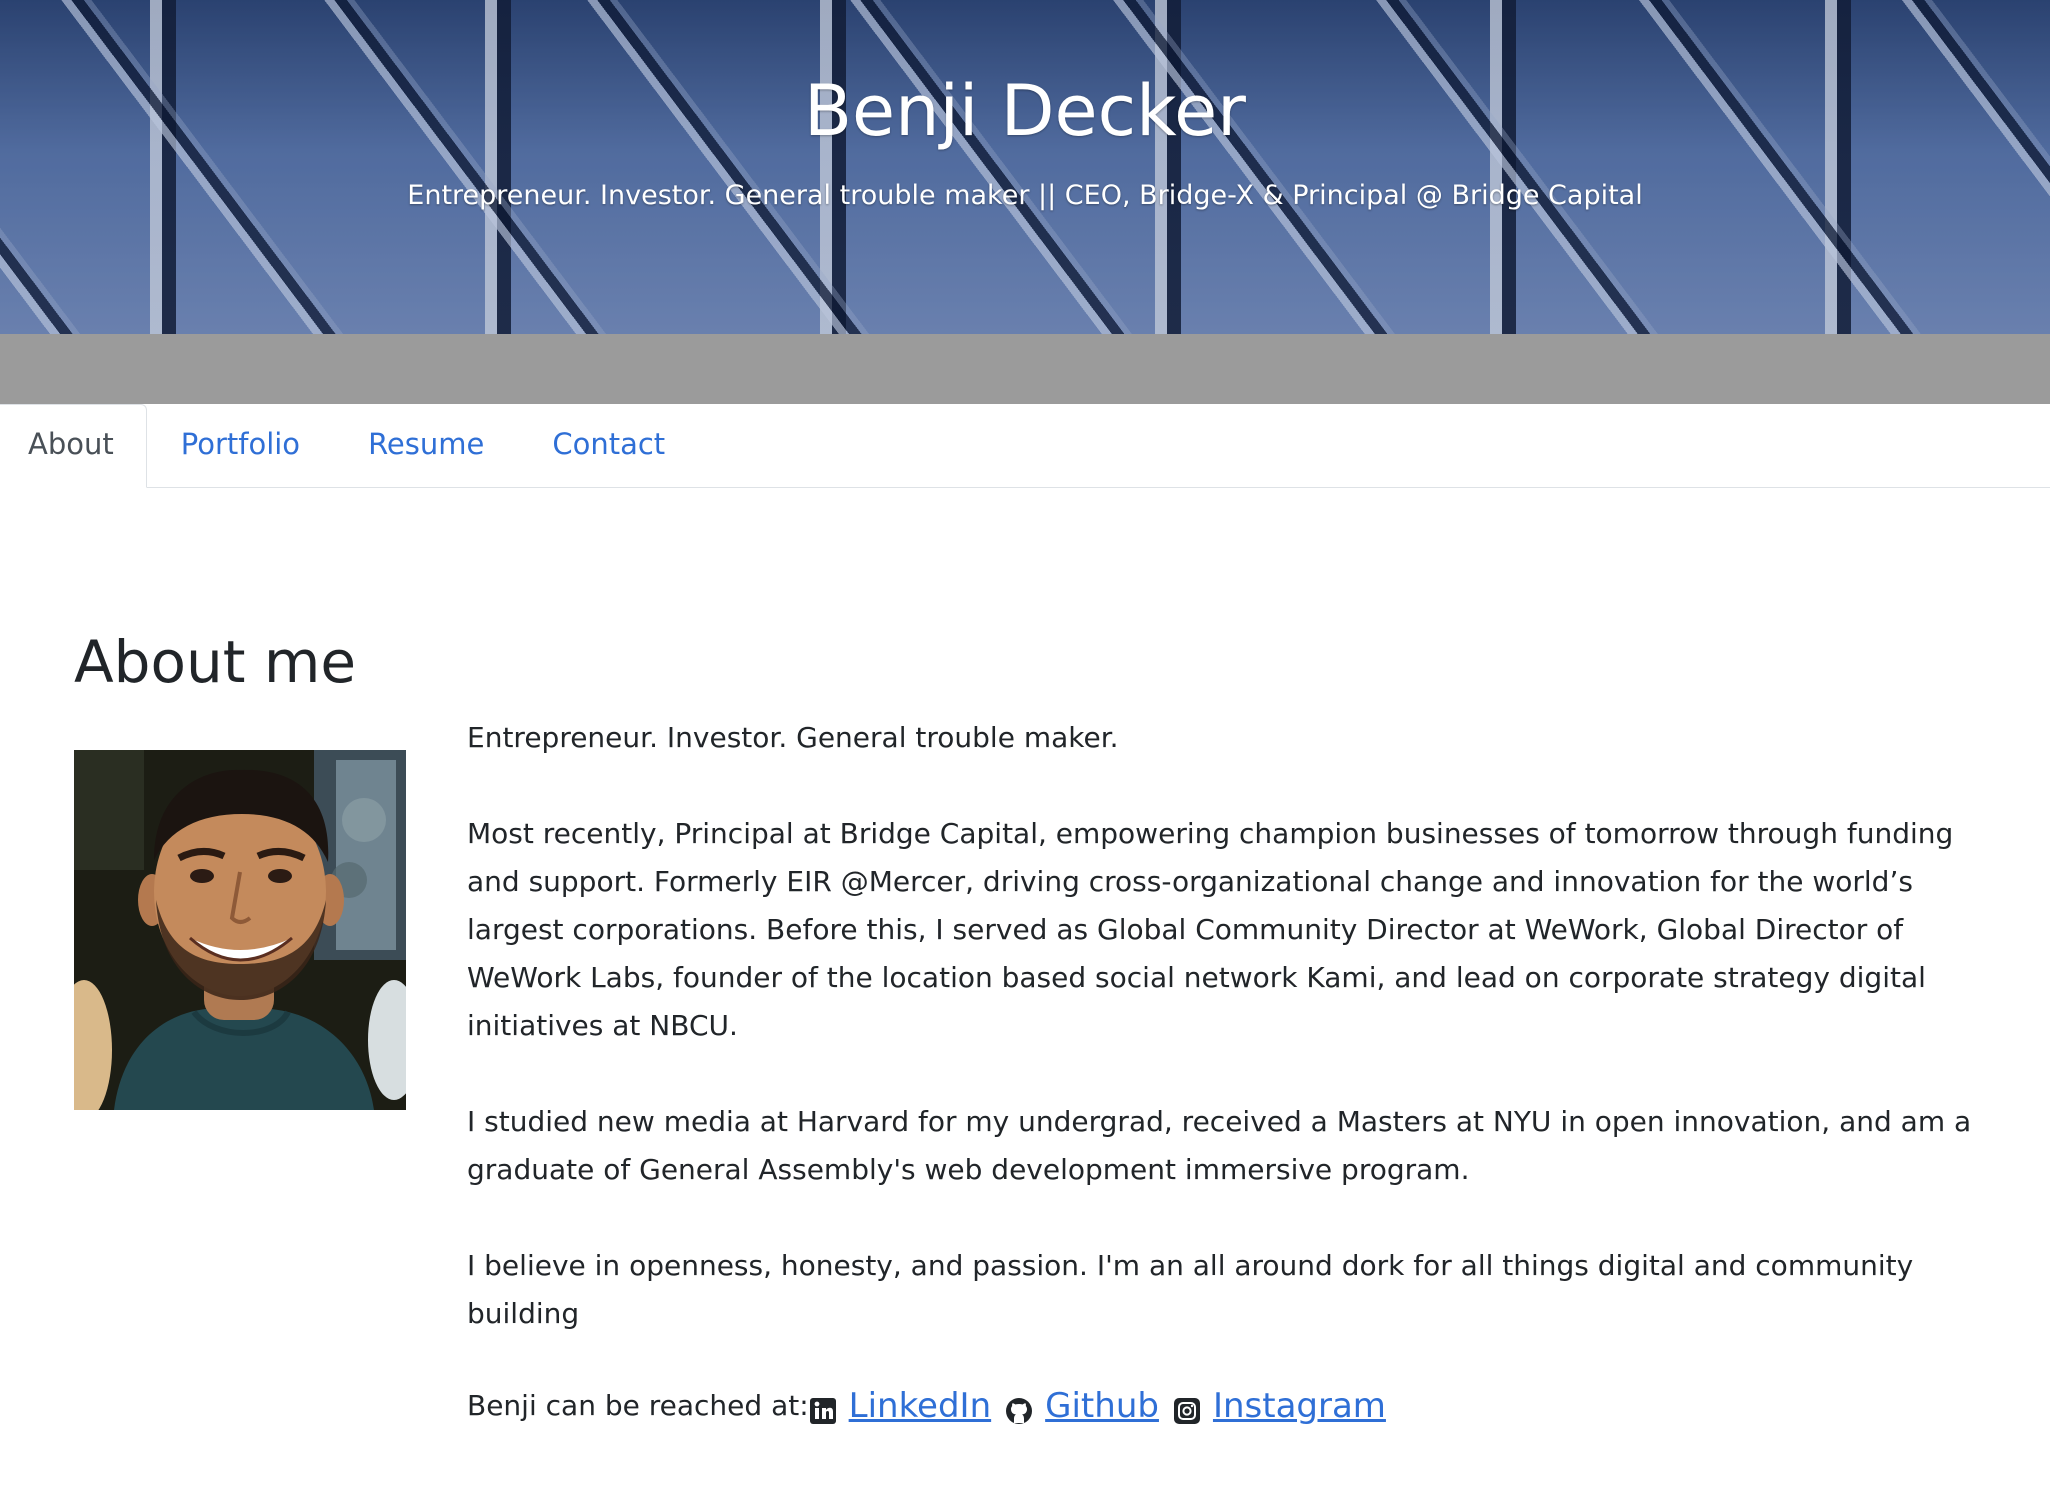 This screenshot has width=2050, height=1504. I want to click on github-icon, so click(1019, 1408).